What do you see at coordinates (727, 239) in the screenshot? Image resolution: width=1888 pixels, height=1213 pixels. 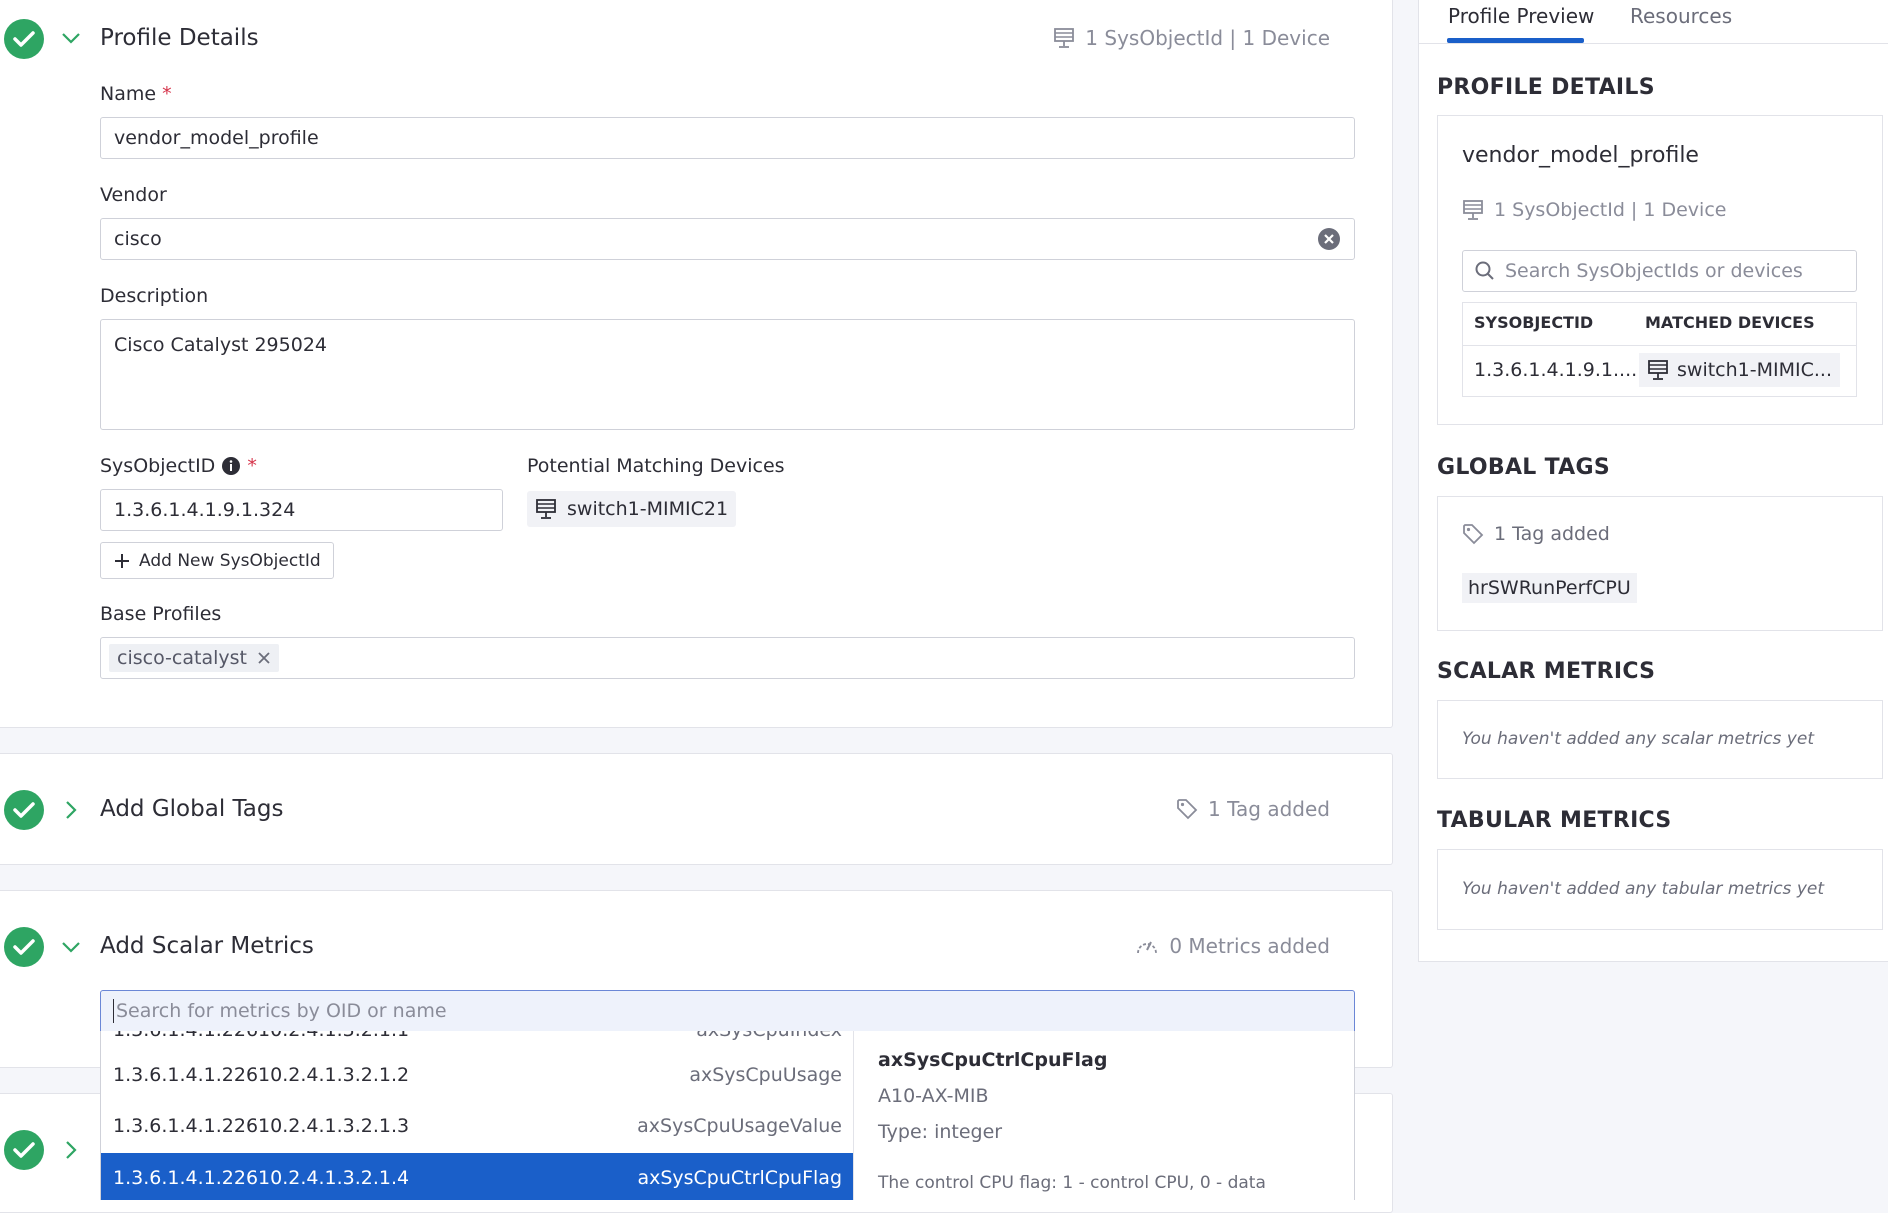 I see `vendor-input: cisco` at bounding box center [727, 239].